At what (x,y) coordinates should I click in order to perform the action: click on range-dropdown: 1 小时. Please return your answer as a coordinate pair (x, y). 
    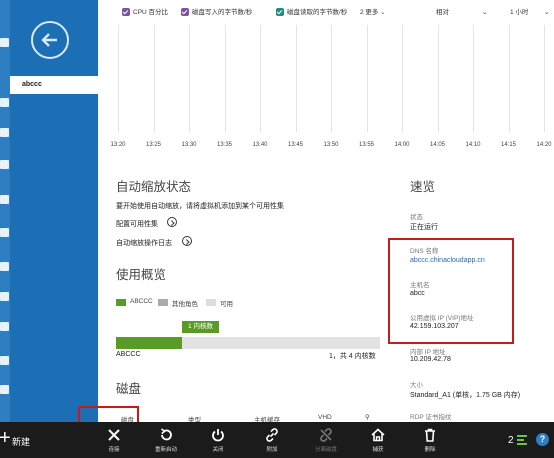
    Looking at the image, I should click on (519, 12).